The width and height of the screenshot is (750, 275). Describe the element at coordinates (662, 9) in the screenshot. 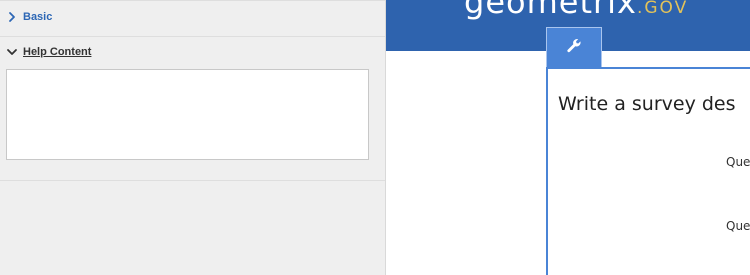

I see `brand-suffix-text: .GOV` at that location.